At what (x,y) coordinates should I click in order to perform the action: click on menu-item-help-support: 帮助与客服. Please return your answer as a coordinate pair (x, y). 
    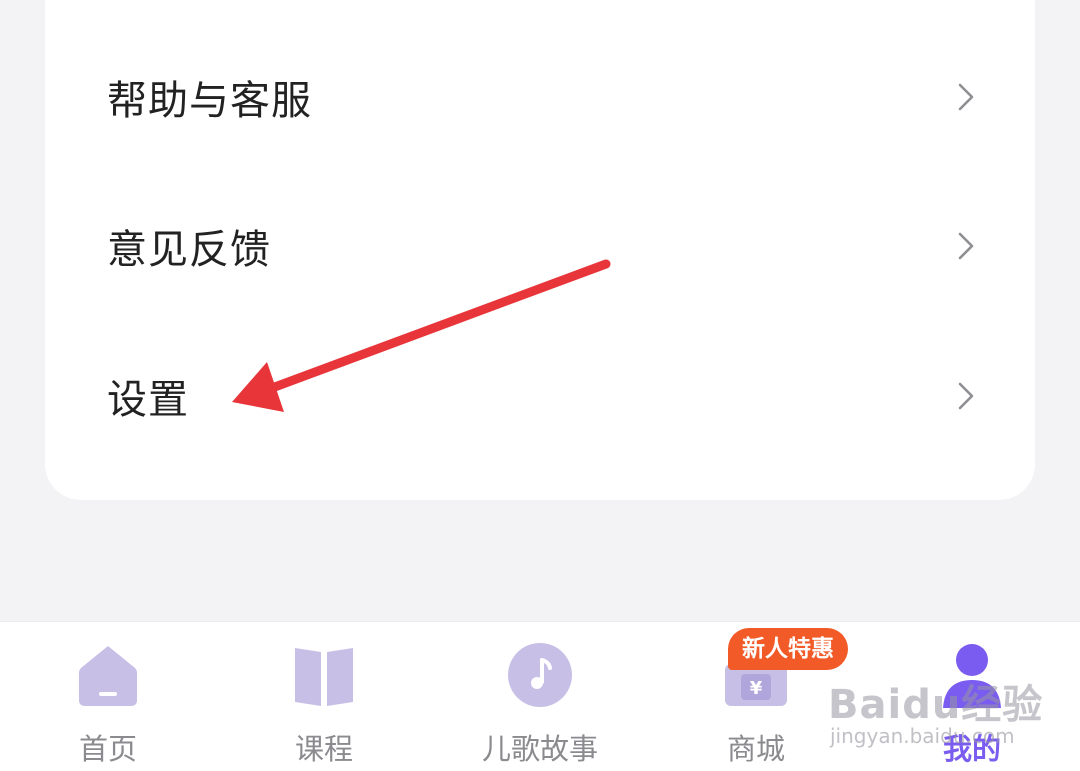
    Looking at the image, I should click on (540, 97).